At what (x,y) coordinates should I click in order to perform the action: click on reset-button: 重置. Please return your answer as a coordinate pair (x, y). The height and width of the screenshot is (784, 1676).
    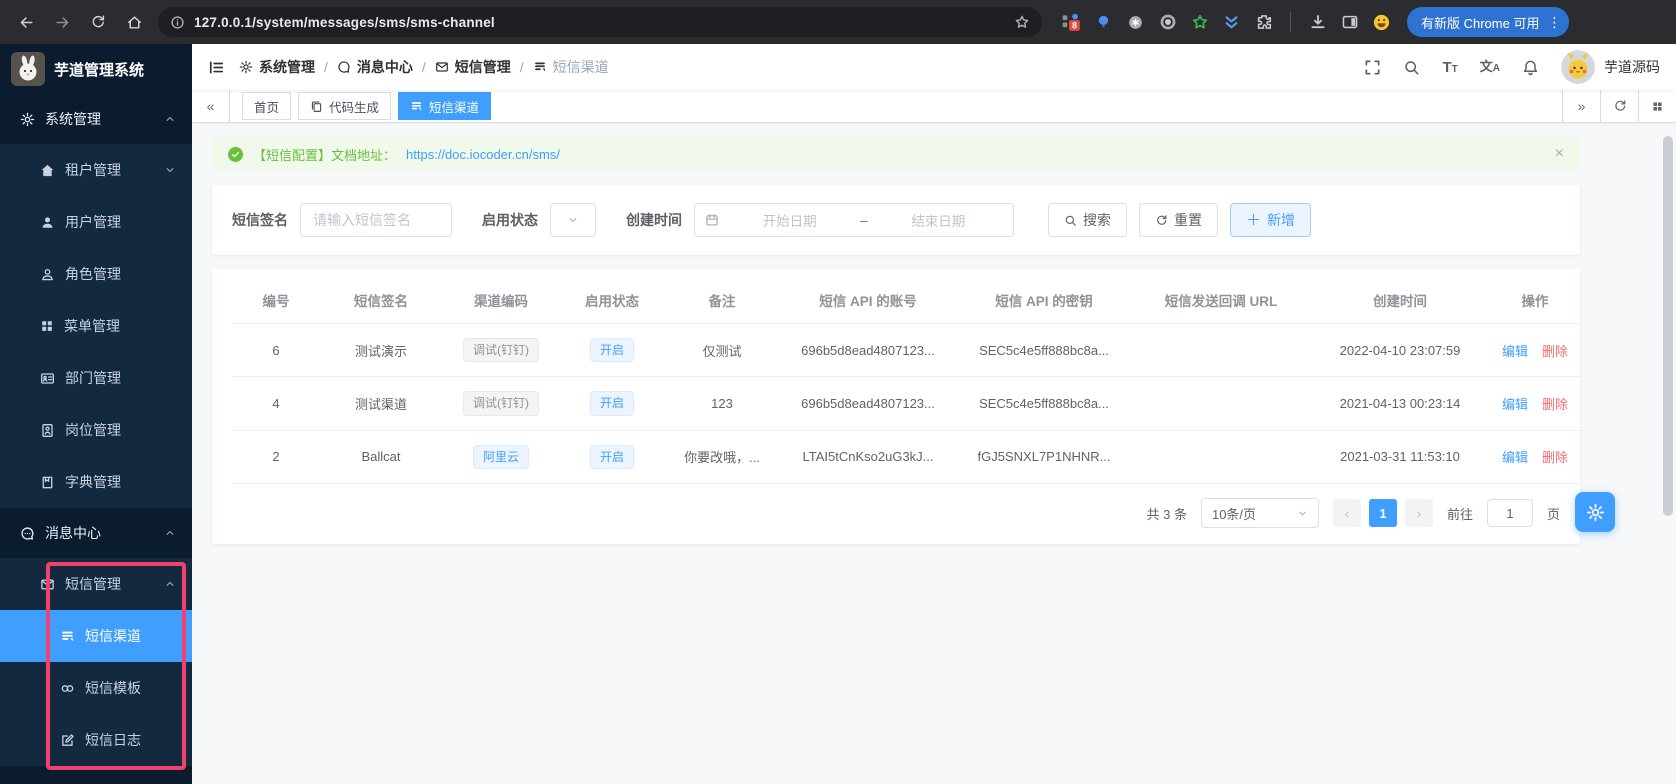
    Looking at the image, I should click on (1178, 220).